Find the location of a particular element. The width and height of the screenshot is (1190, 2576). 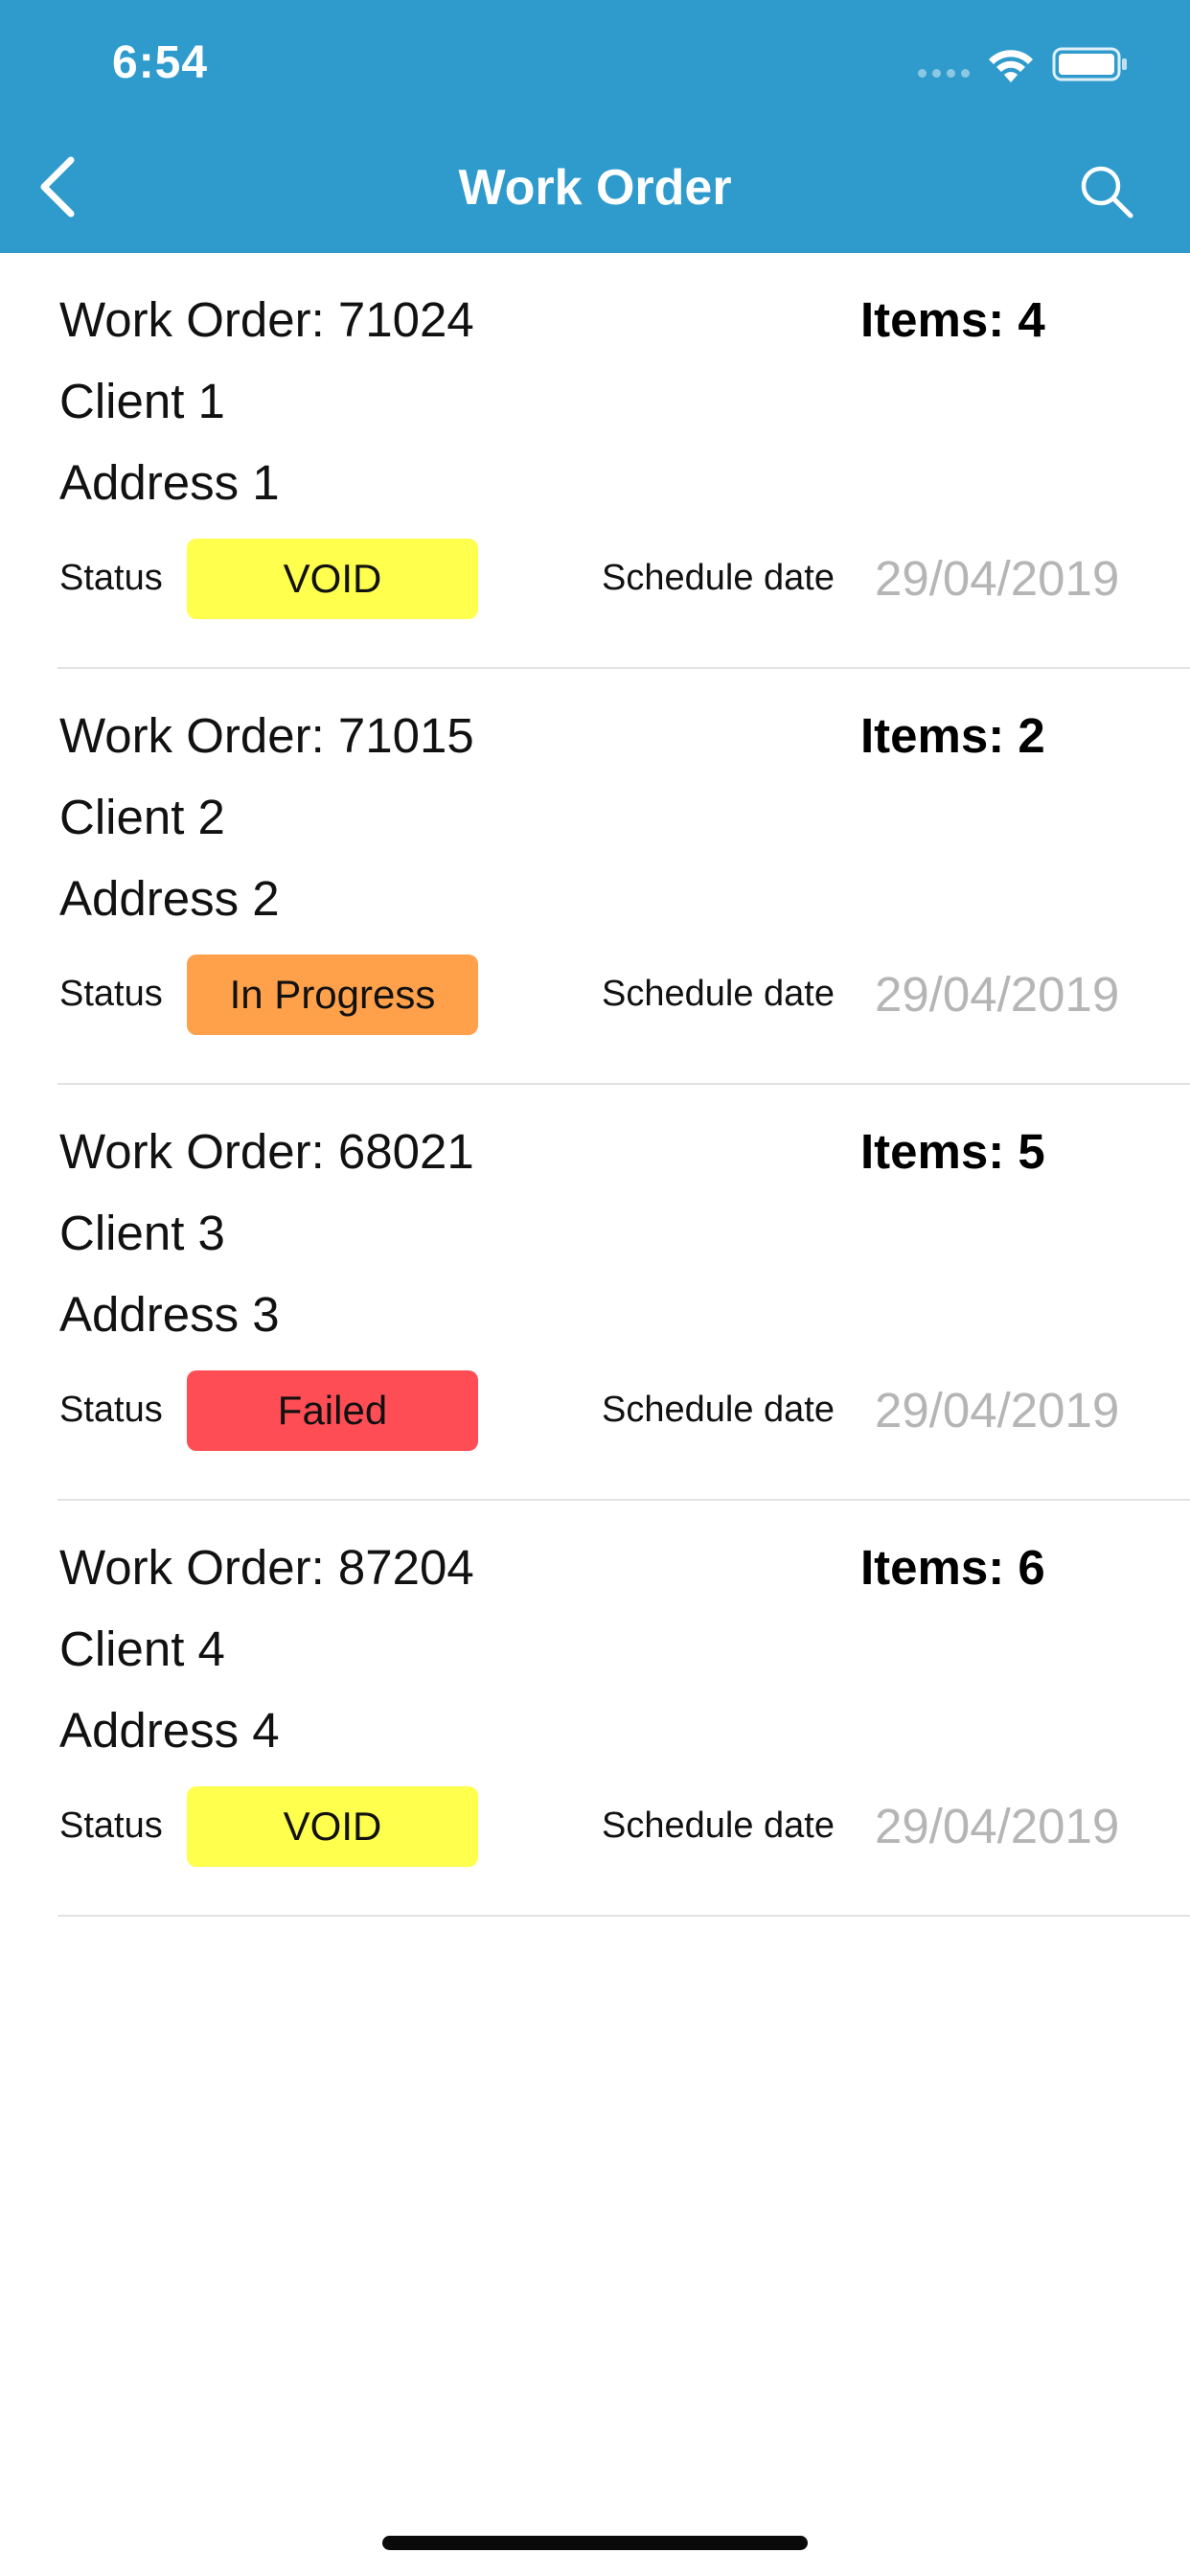

address: Address 4 is located at coordinates (170, 1730).